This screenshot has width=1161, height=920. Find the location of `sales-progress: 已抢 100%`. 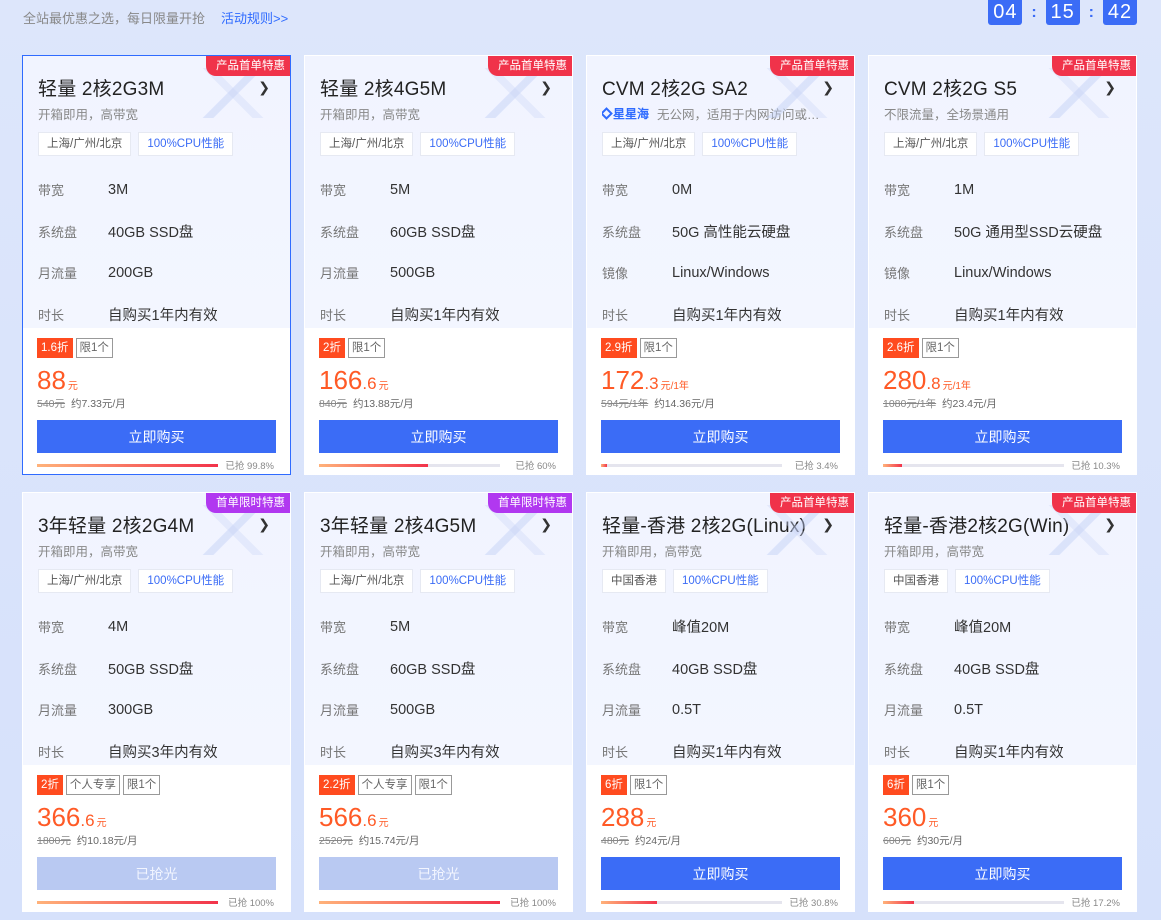

sales-progress: 已抢 100% is located at coordinates (438, 902).